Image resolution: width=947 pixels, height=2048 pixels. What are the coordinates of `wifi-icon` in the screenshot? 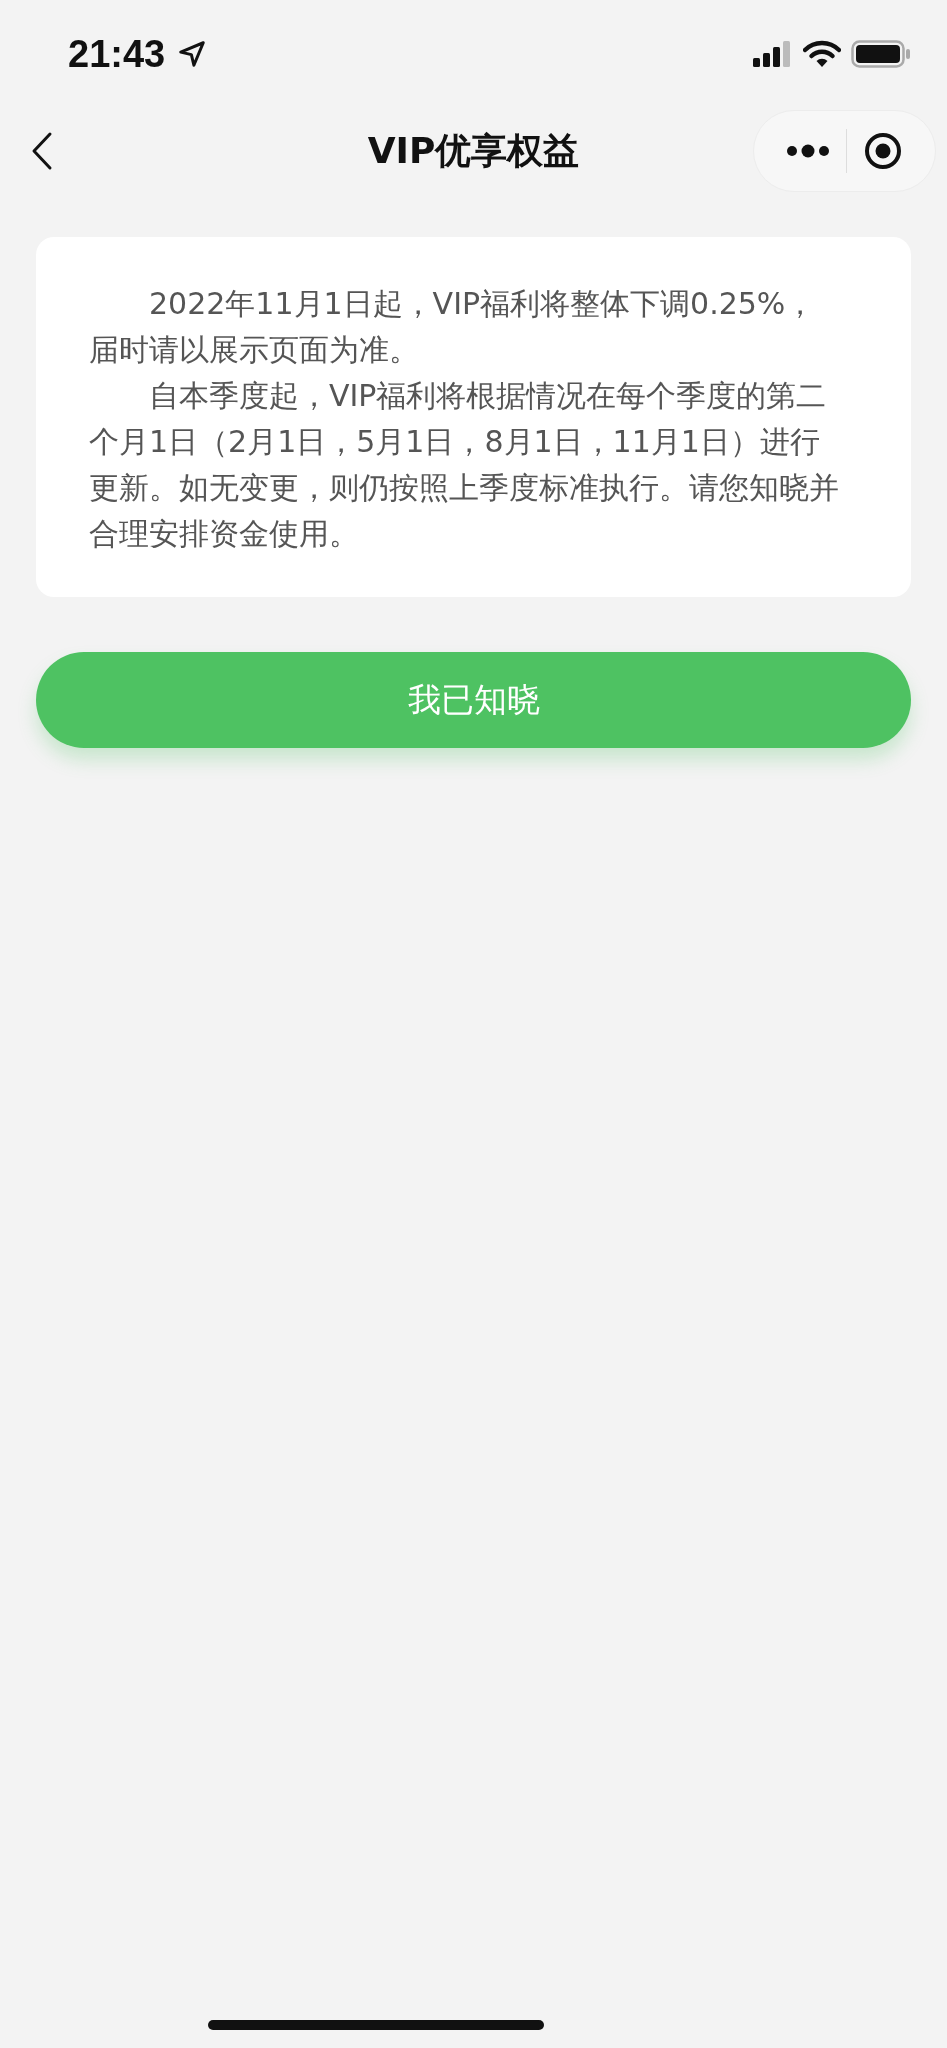 It's located at (822, 54).